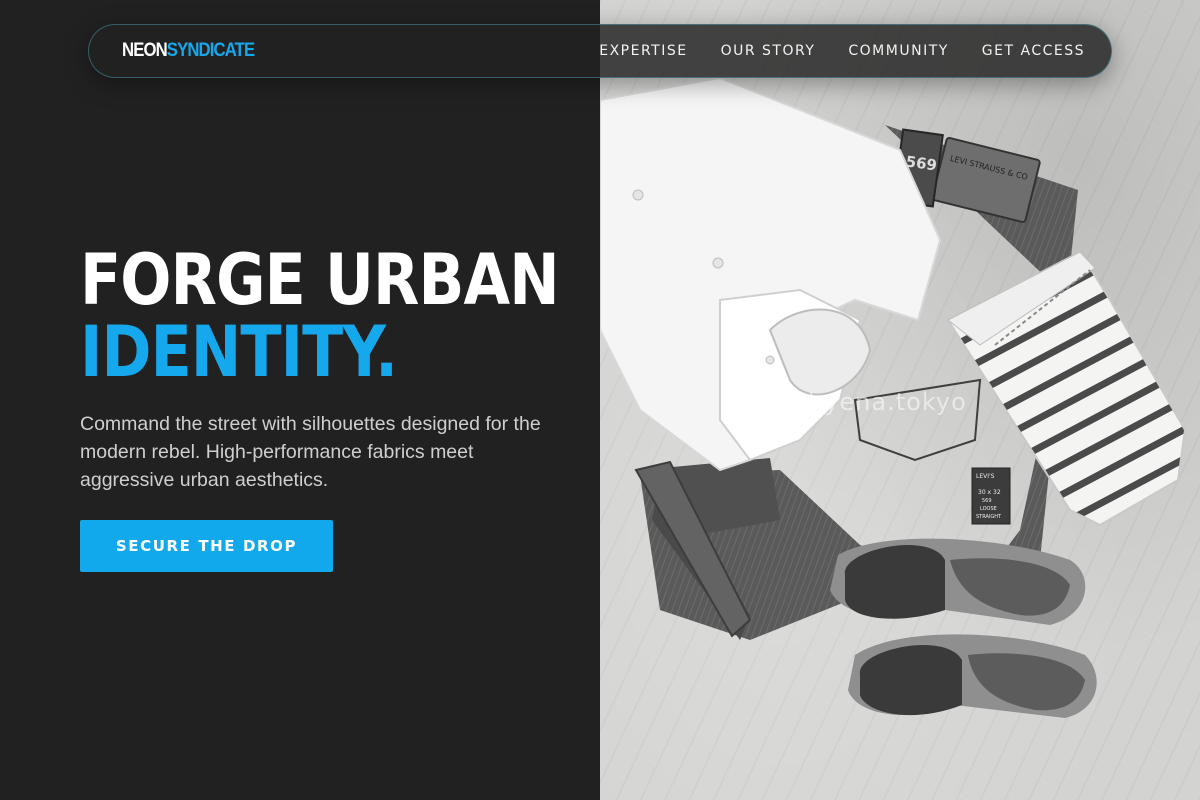 The image size is (1200, 800). Describe the element at coordinates (989, 492) in the screenshot. I see `size-line-1: 30 x 32` at that location.